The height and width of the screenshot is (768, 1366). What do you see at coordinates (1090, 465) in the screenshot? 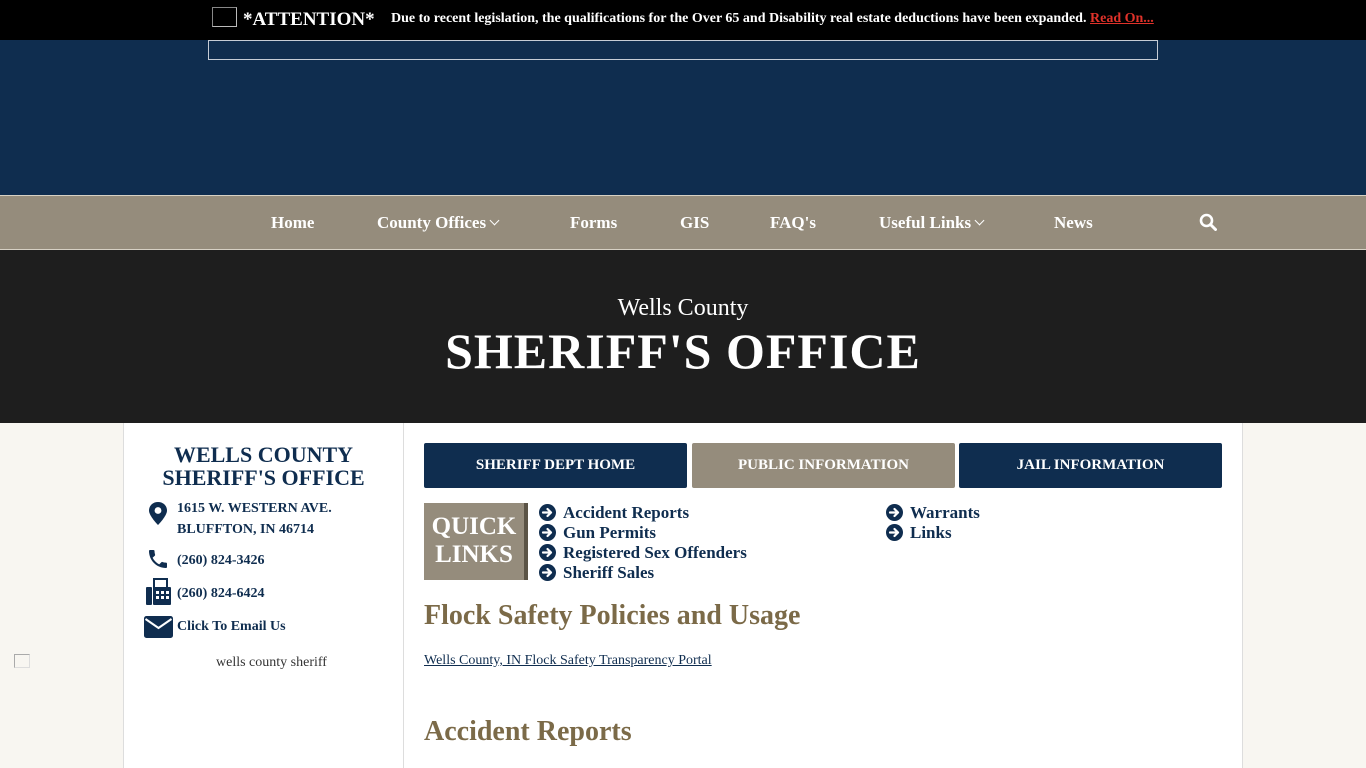
I see `tab-jail-information: JAIL INFORMATION` at bounding box center [1090, 465].